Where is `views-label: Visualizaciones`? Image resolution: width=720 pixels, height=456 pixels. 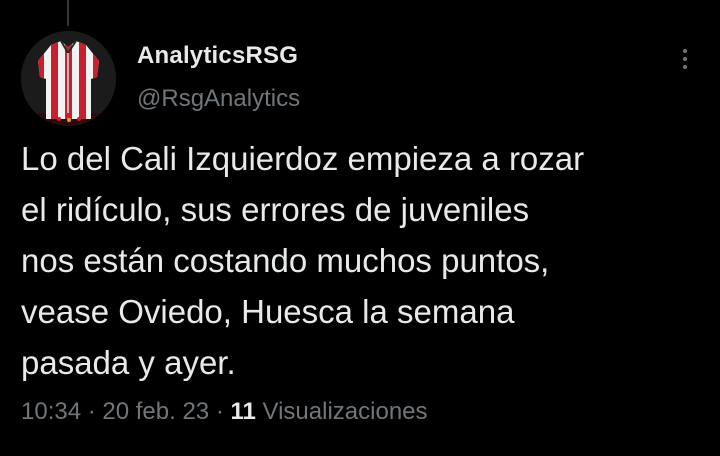 views-label: Visualizaciones is located at coordinates (342, 411).